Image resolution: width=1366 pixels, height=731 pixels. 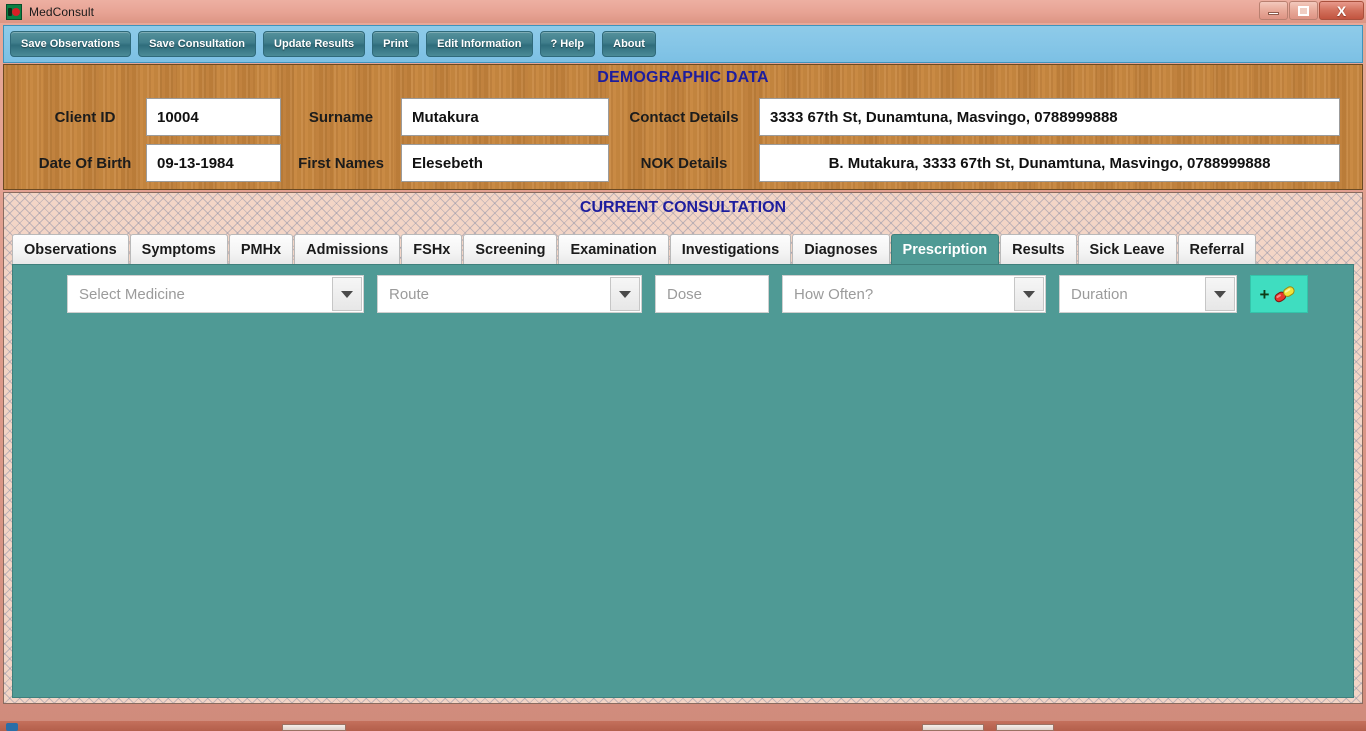 What do you see at coordinates (347, 249) in the screenshot?
I see `tab-admissions: Admissions` at bounding box center [347, 249].